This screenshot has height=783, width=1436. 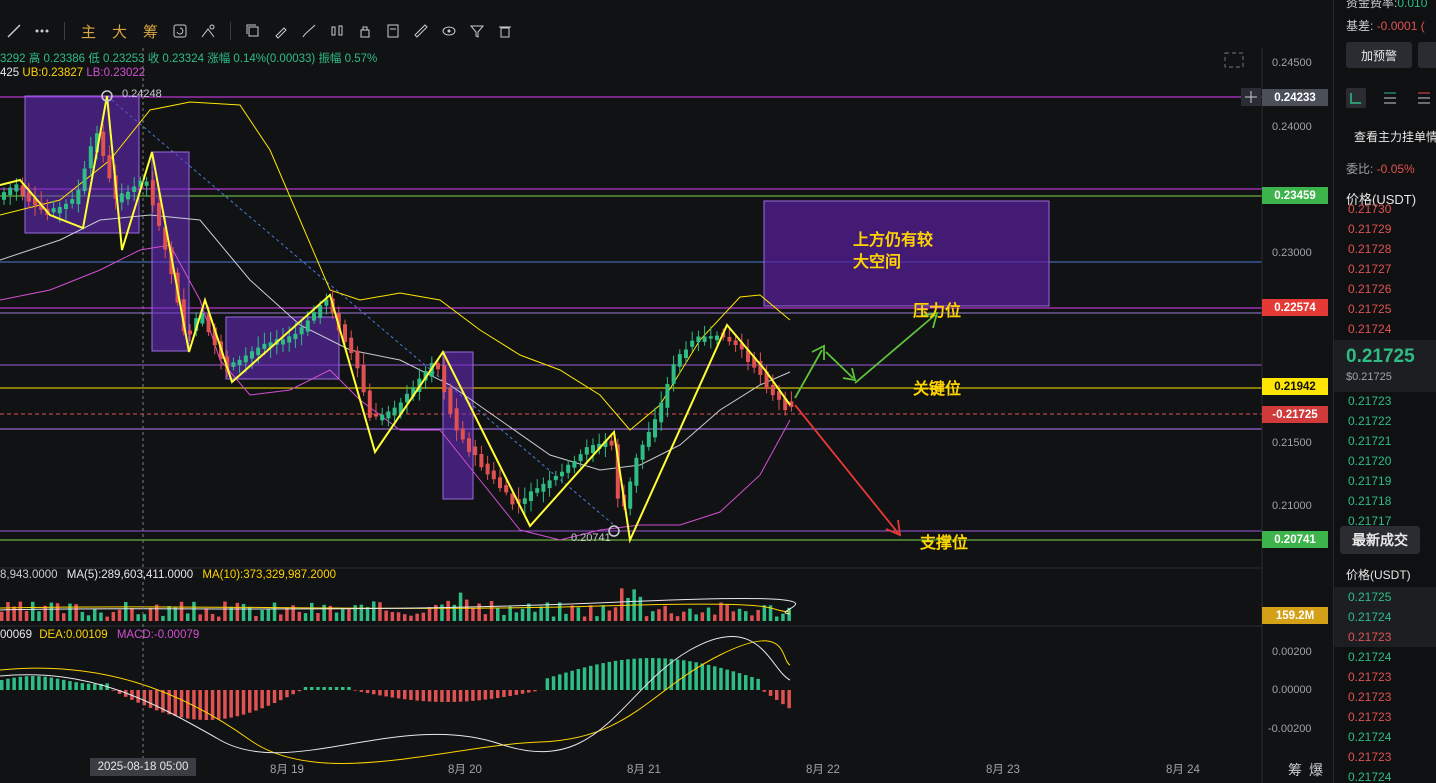 I want to click on view-main-orders-link: 查看主力挂单情, so click(x=1395, y=136).